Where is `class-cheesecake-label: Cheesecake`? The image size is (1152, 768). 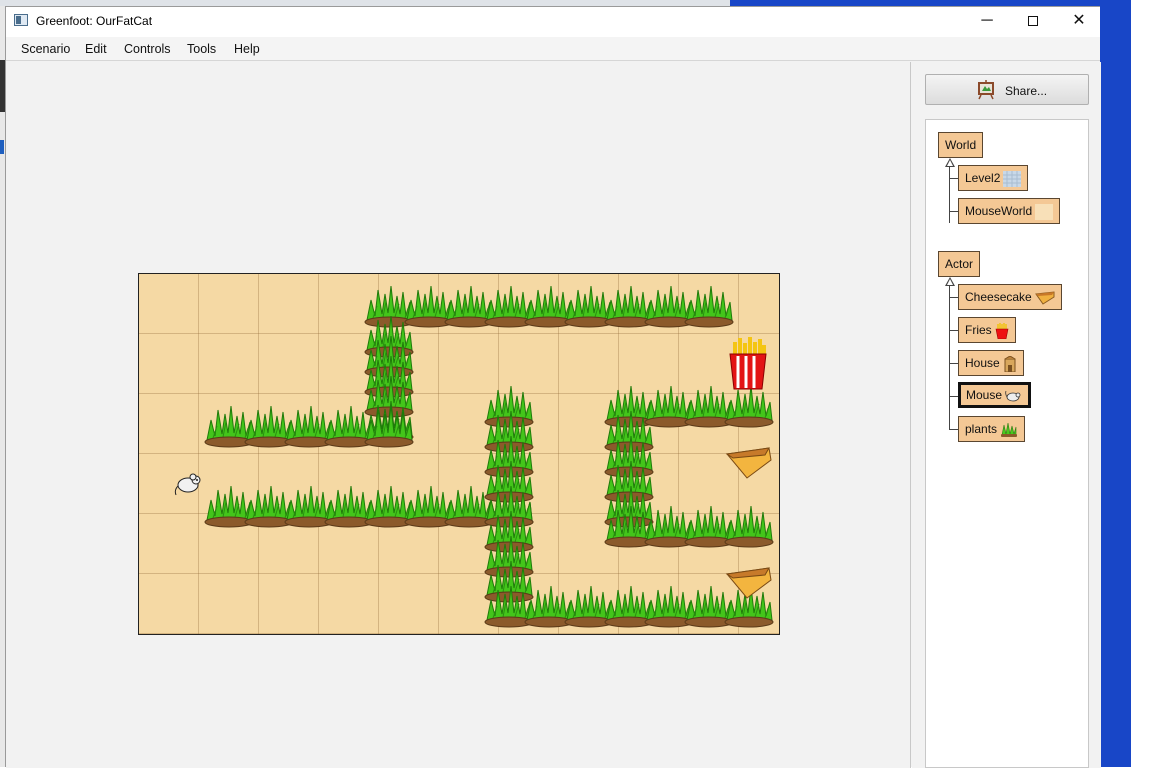
class-cheesecake-label: Cheesecake is located at coordinates (998, 297).